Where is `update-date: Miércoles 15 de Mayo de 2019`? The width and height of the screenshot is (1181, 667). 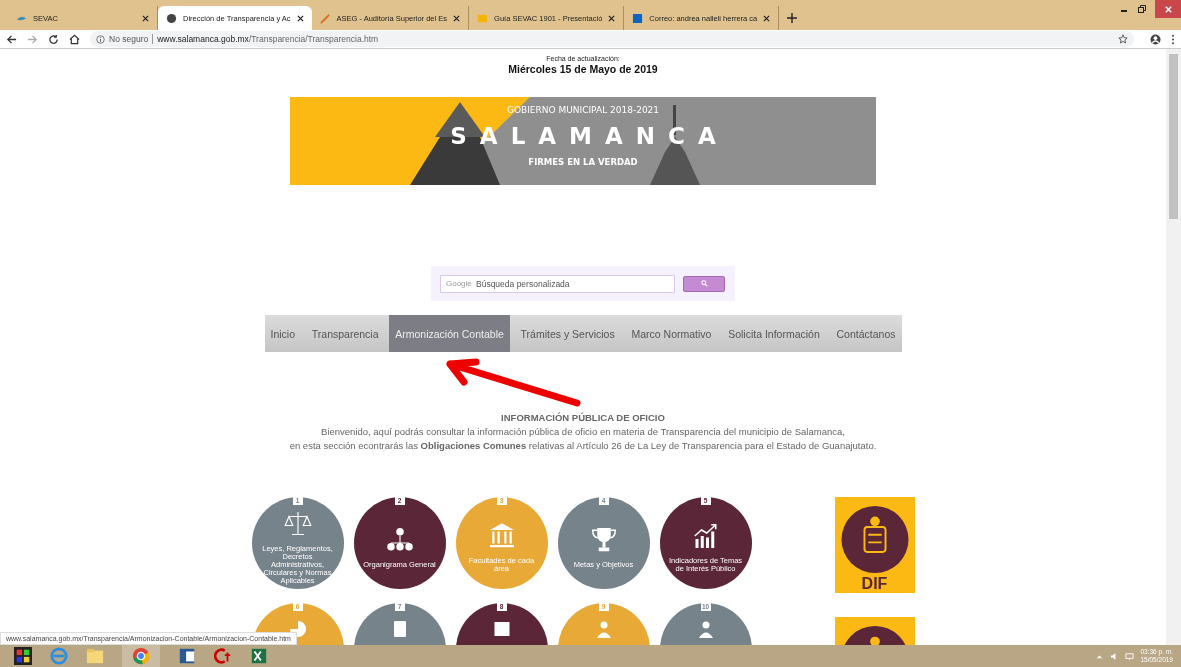
update-date: Miércoles 15 de Mayo de 2019 is located at coordinates (583, 69).